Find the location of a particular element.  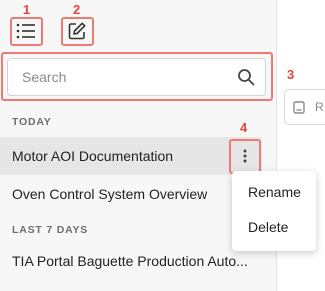

search-input is located at coordinates (128, 77).